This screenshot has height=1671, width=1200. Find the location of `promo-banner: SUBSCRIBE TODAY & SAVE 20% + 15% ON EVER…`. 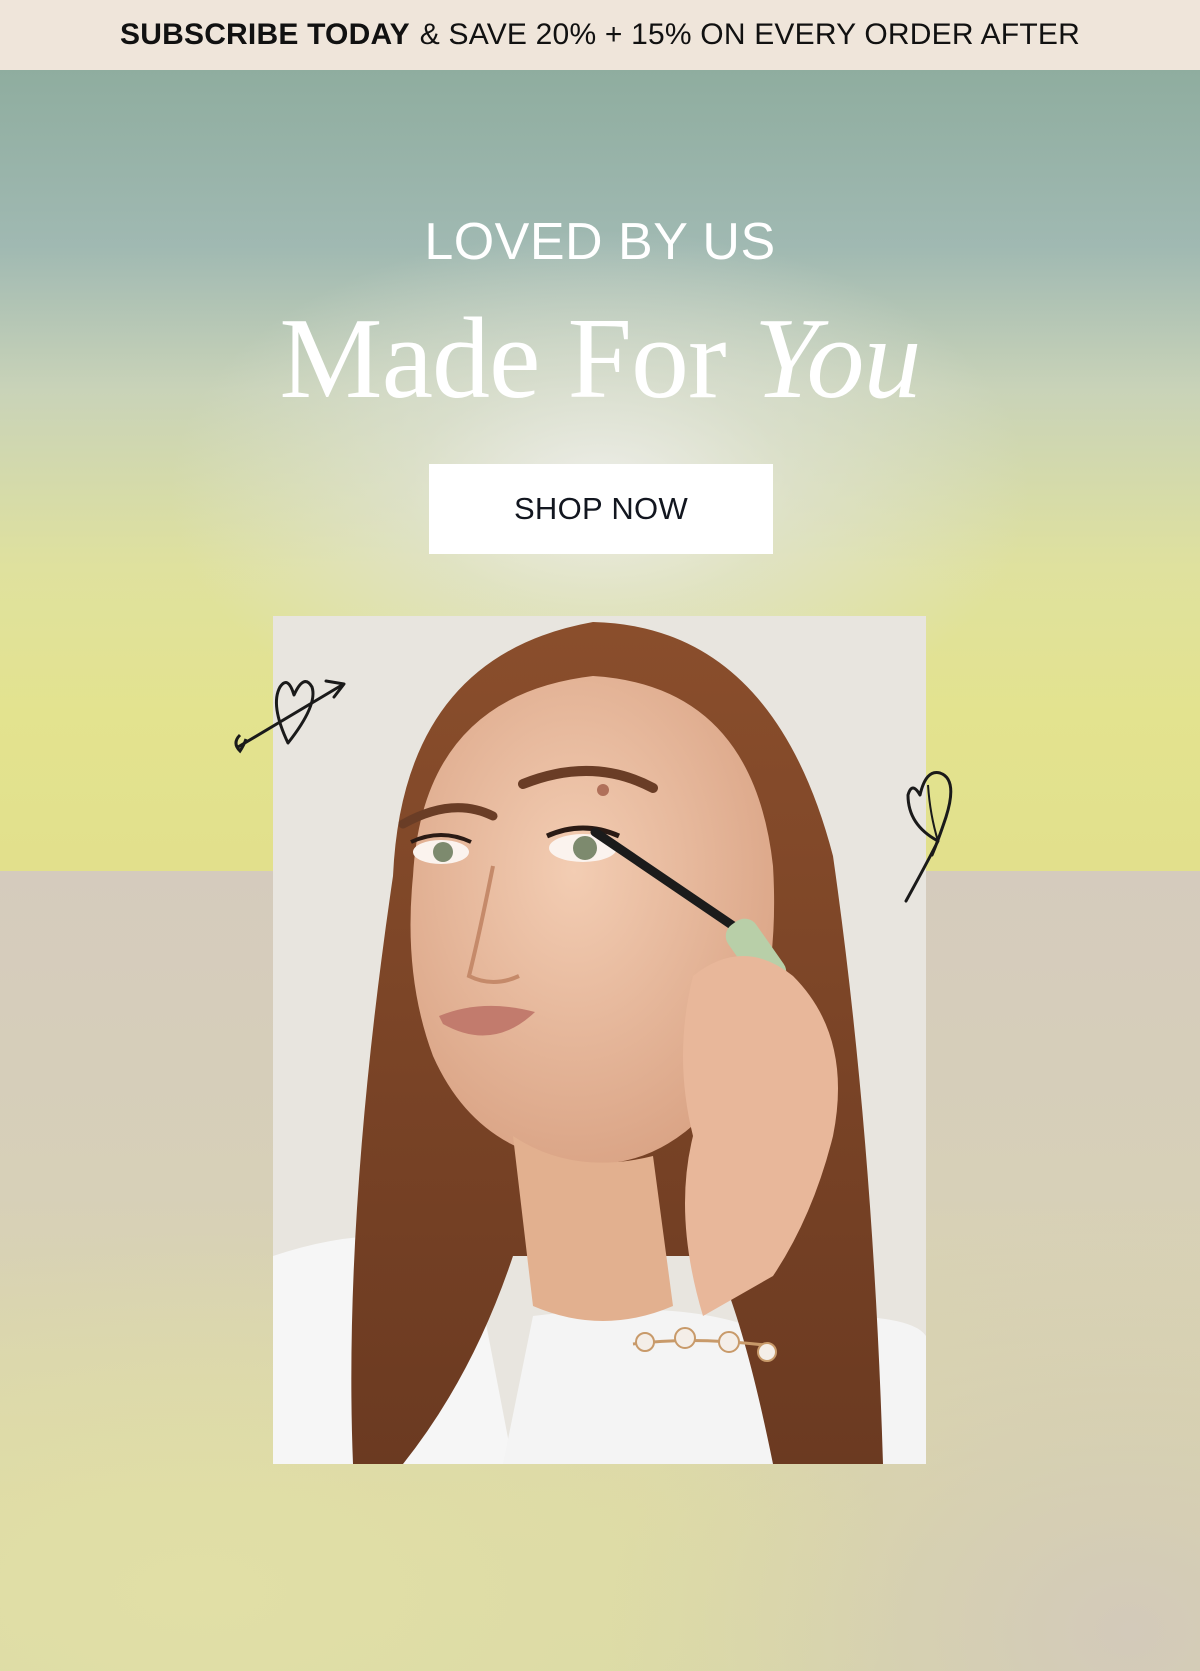

promo-banner: SUBSCRIBE TODAY & SAVE 20% + 15% ON EVER… is located at coordinates (600, 35).